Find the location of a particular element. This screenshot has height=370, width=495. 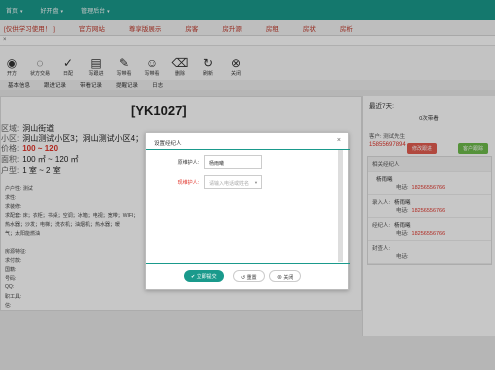

close-button: ⊗ 关闭 is located at coordinates (285, 276).